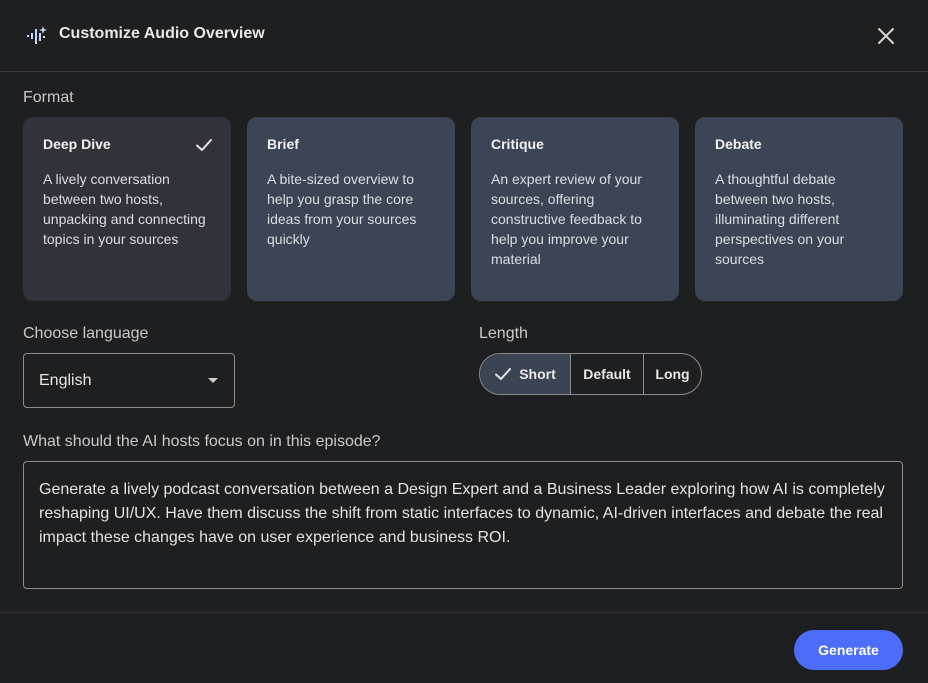 This screenshot has width=928, height=683. Describe the element at coordinates (283, 144) in the screenshot. I see `format-card-title: Brief` at that location.